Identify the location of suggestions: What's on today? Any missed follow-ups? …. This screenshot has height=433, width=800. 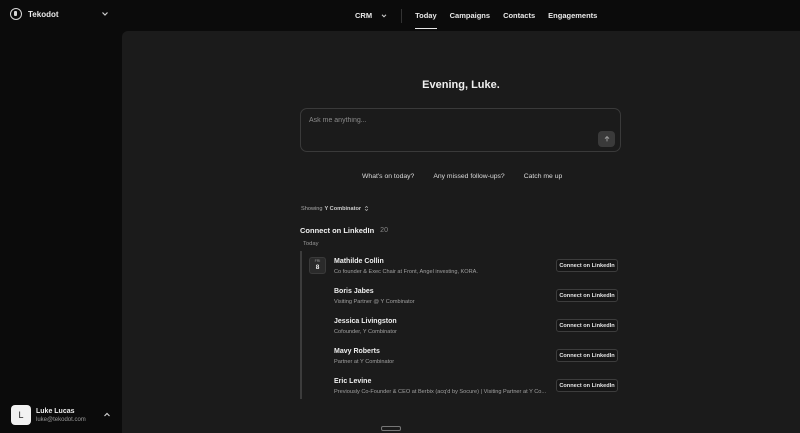
(462, 176).